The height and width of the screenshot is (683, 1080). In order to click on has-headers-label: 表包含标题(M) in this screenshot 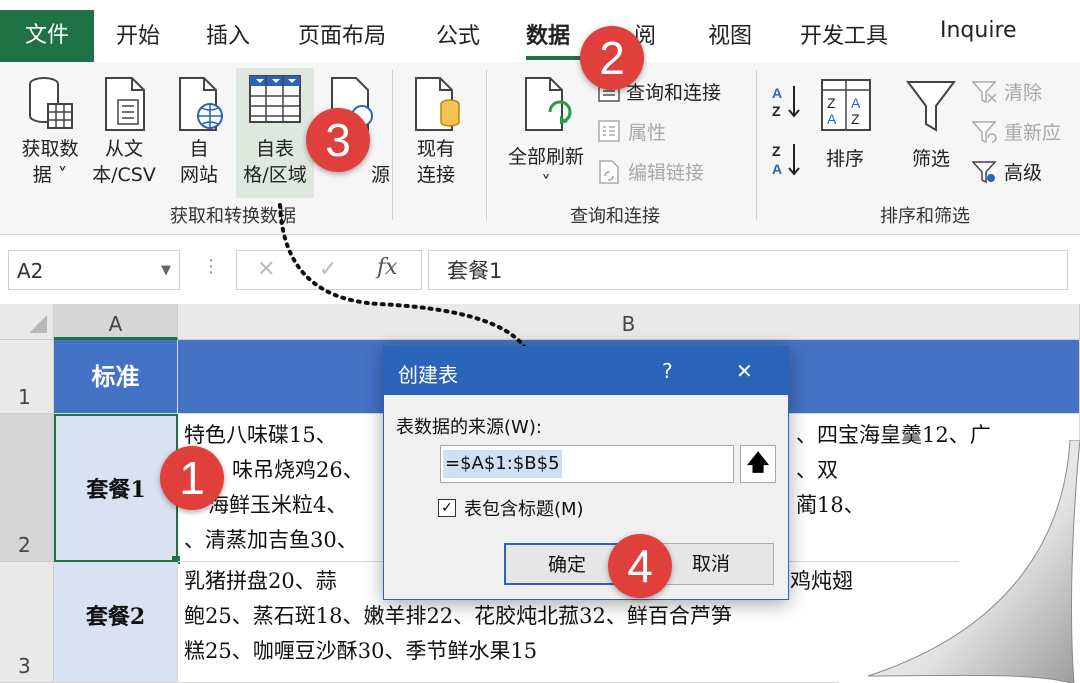, I will do `click(524, 509)`.